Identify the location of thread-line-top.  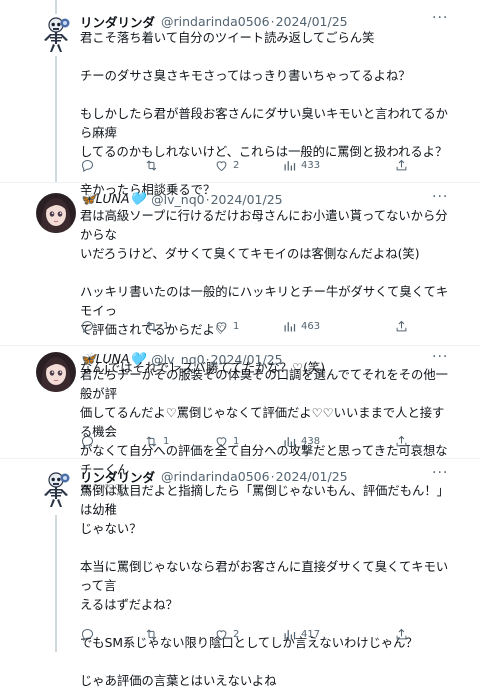
(56, 7).